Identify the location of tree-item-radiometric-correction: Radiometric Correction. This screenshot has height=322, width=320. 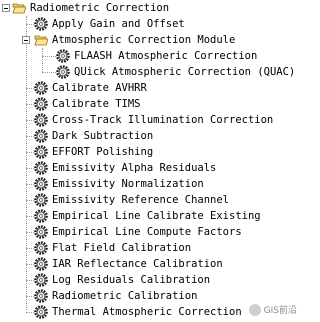
(90, 8).